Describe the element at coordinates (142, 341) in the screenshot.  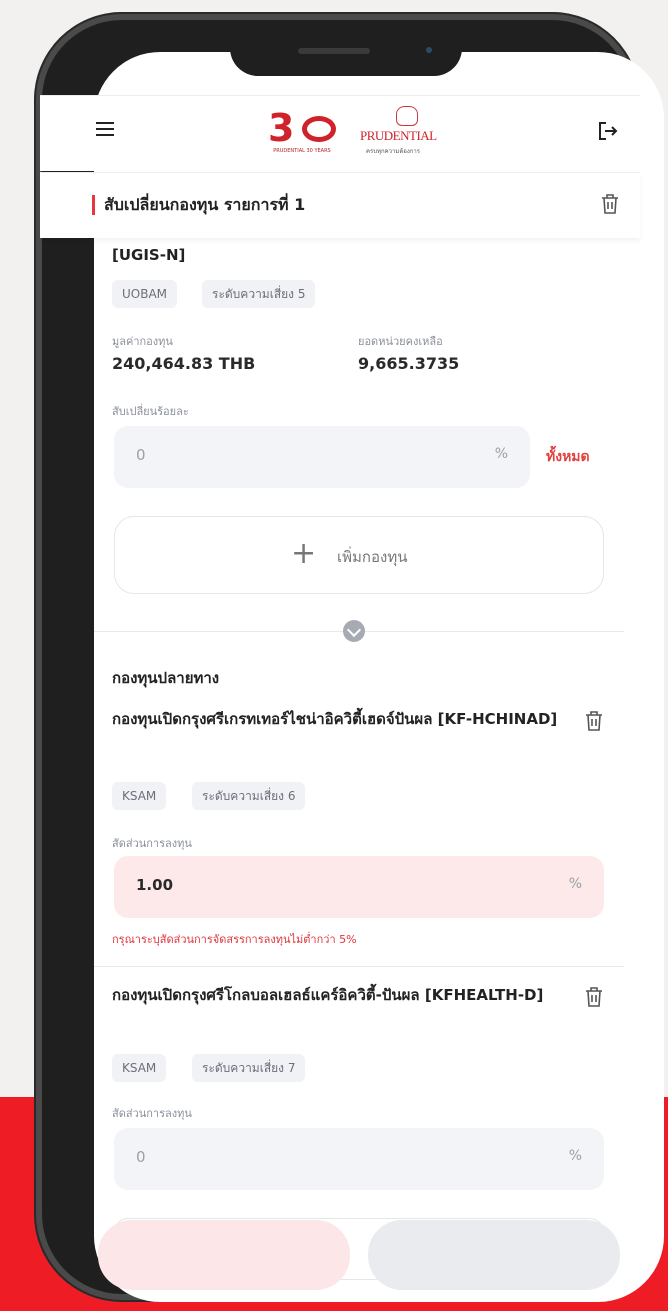
I see `nav-label: มูลค่ากองทุน` at that location.